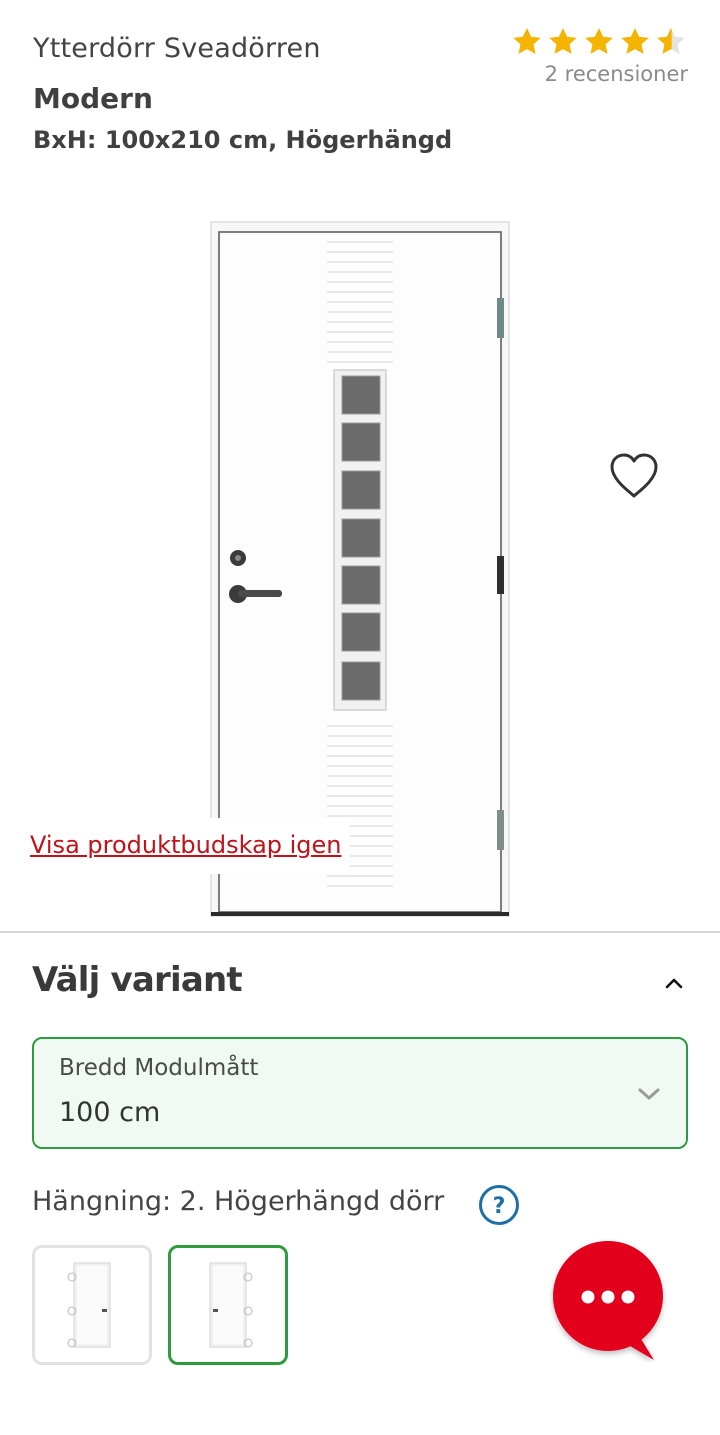  What do you see at coordinates (674, 983) in the screenshot?
I see `chevron-up-icon` at bounding box center [674, 983].